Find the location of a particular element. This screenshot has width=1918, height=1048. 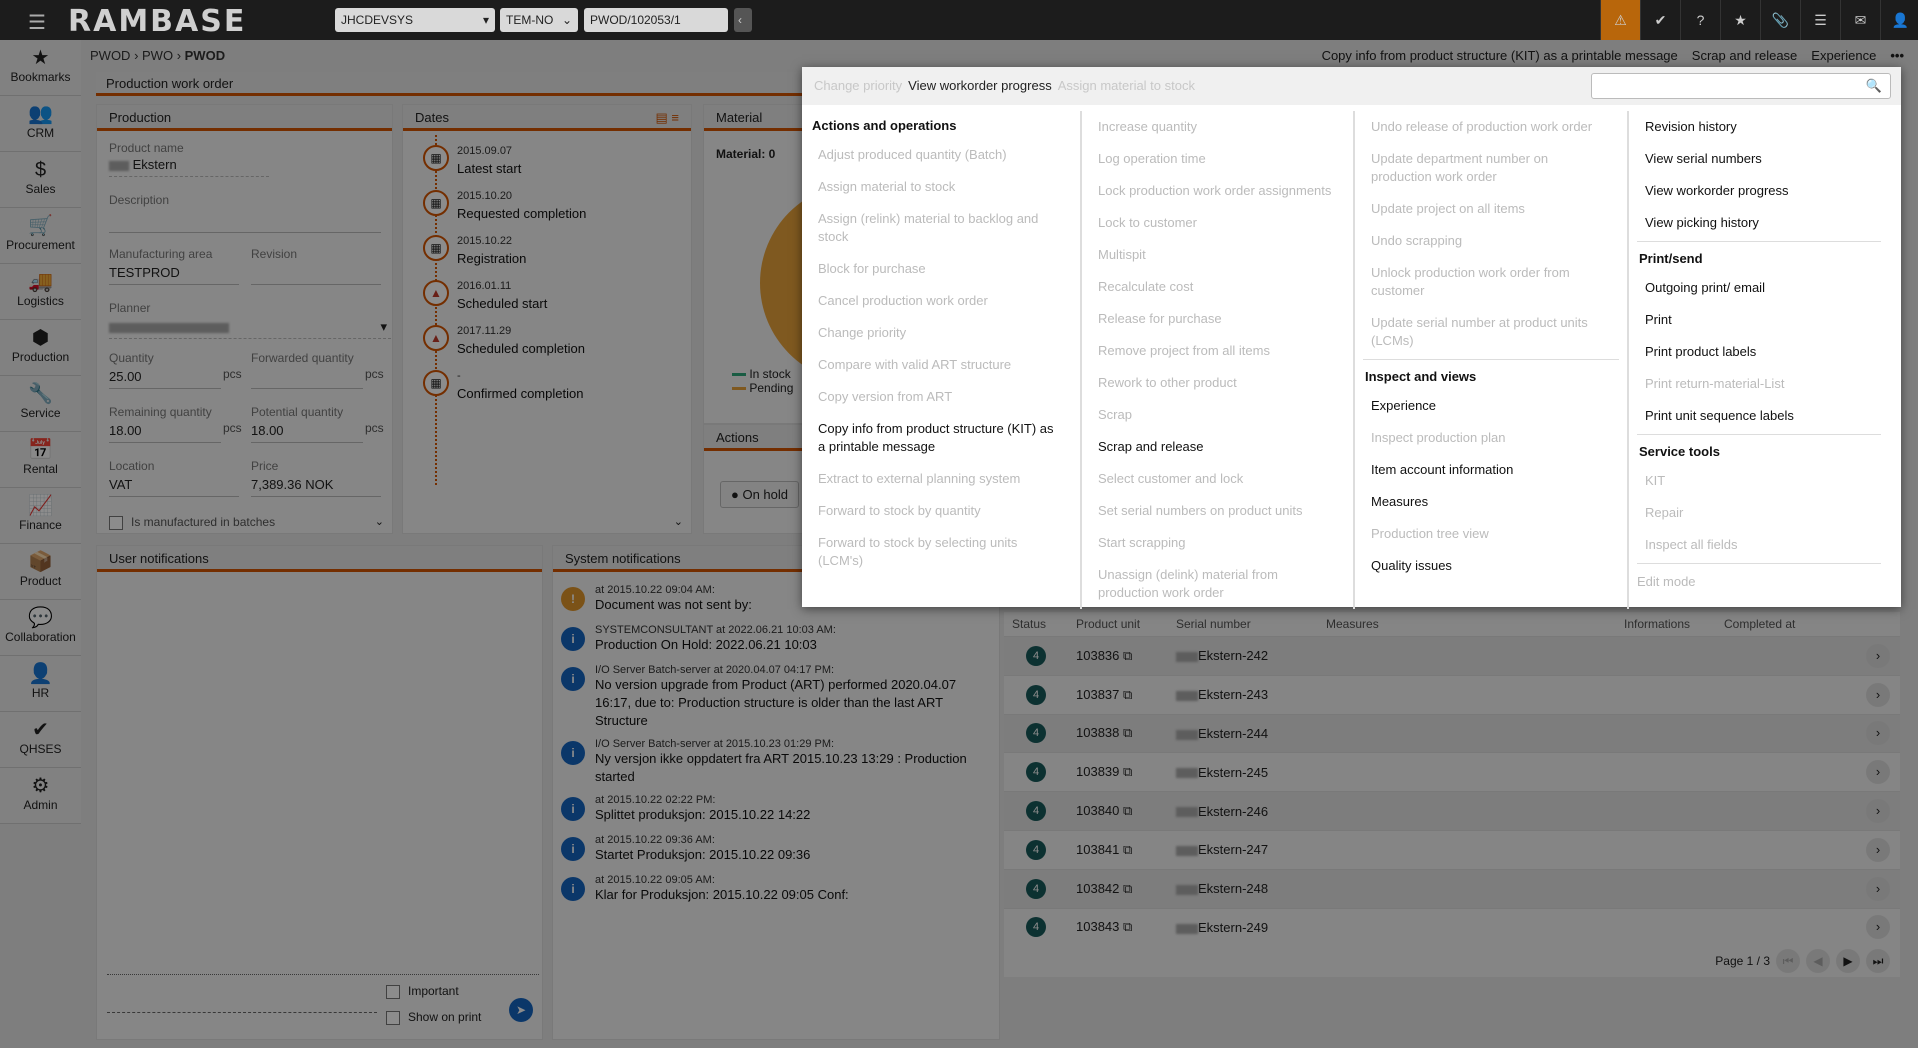

menu-item: Change priority is located at coordinates (941, 333).